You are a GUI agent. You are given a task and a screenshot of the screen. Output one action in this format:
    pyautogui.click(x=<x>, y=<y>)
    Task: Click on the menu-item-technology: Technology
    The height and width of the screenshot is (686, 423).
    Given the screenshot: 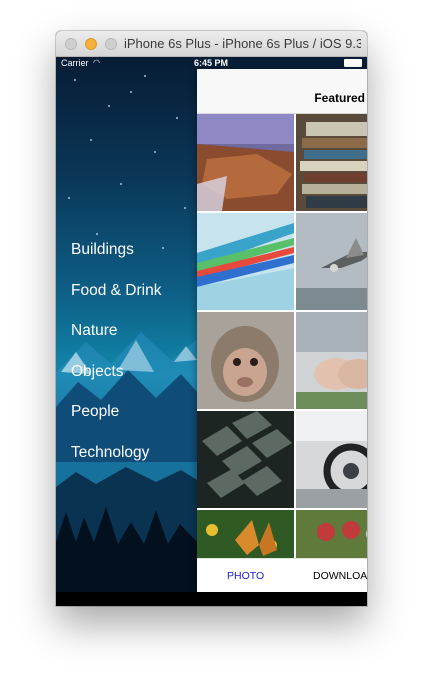 What is the action you would take?
    pyautogui.click(x=116, y=461)
    